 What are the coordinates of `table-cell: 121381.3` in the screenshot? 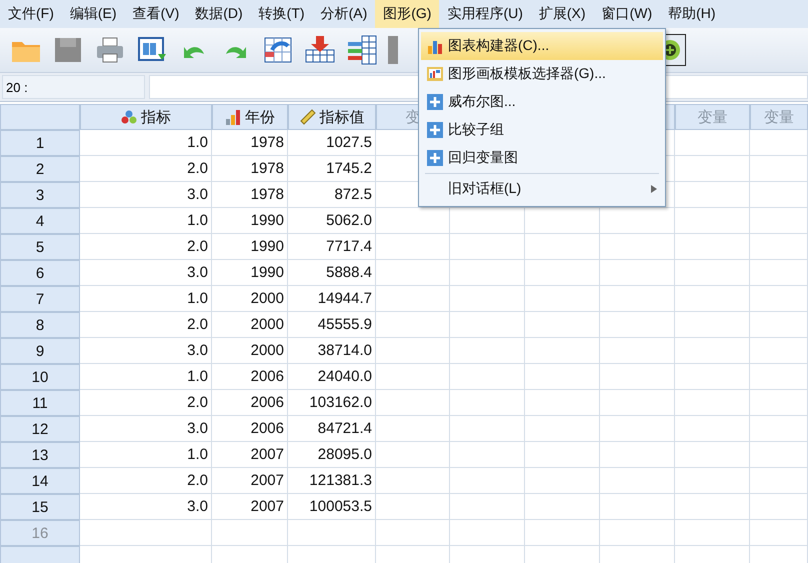 It's located at (332, 481).